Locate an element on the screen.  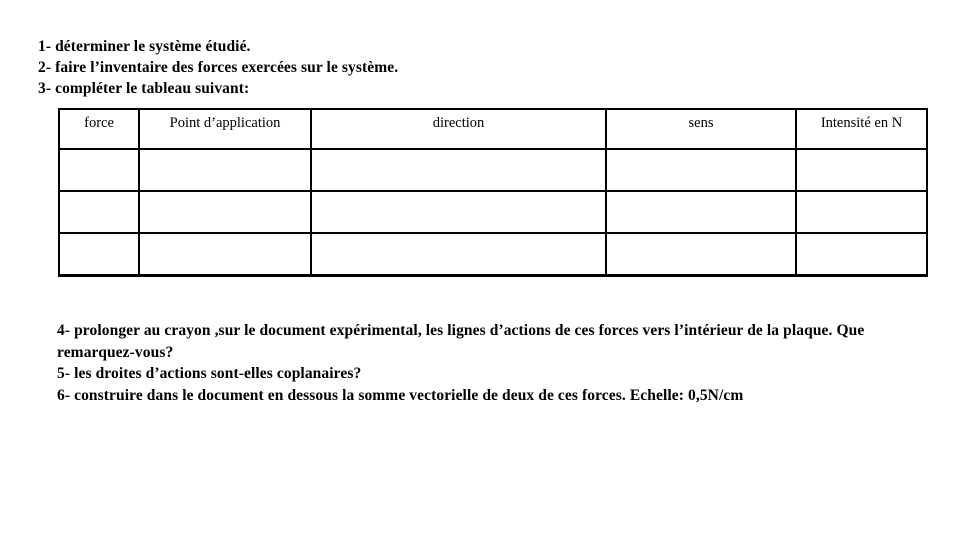
column-header-intensite: Intensité en N is located at coordinates (861, 129).